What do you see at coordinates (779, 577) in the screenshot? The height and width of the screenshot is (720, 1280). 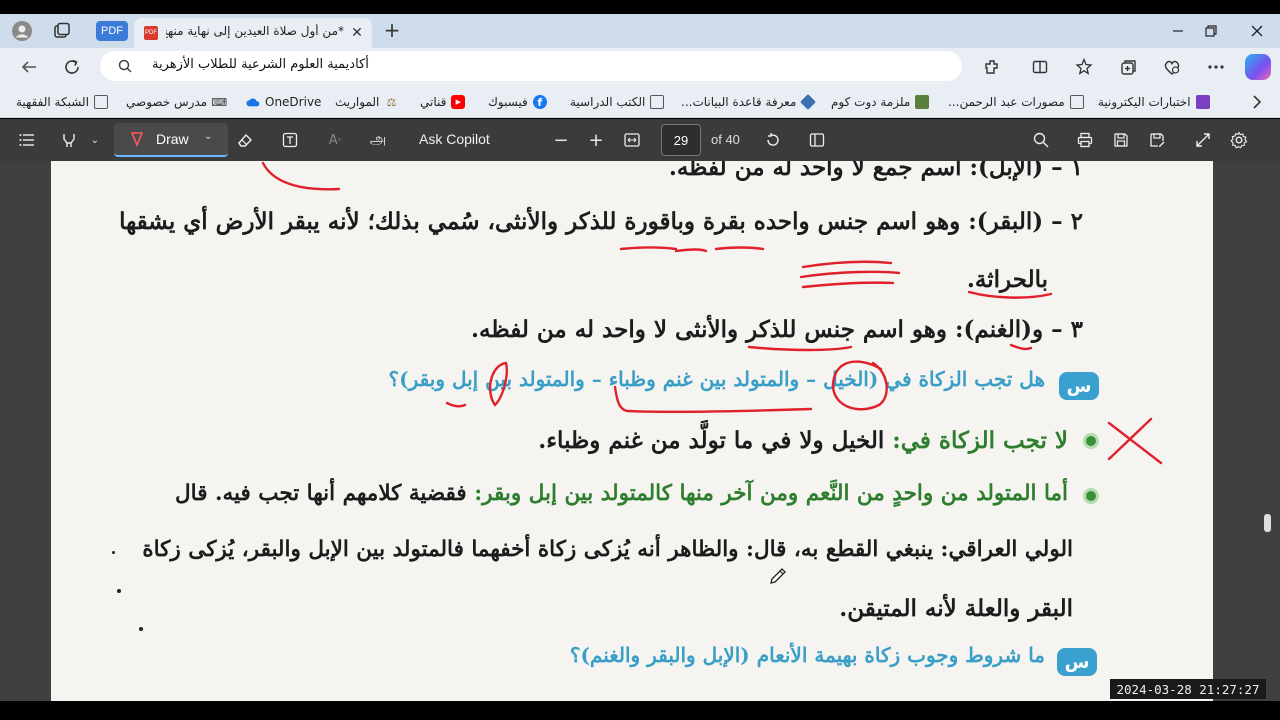 I see `pen-cursor-icon` at bounding box center [779, 577].